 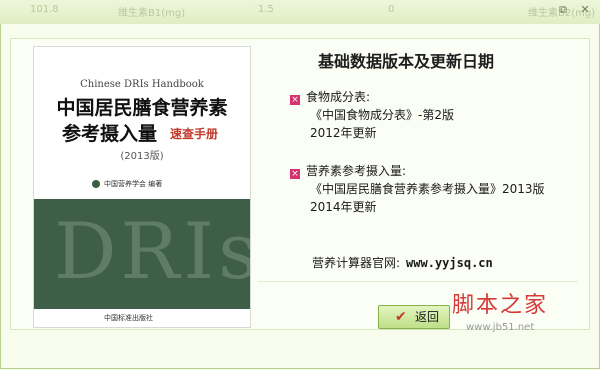 What do you see at coordinates (142, 84) in the screenshot?
I see `cover-english-title: Chinese DRIs Handbook` at bounding box center [142, 84].